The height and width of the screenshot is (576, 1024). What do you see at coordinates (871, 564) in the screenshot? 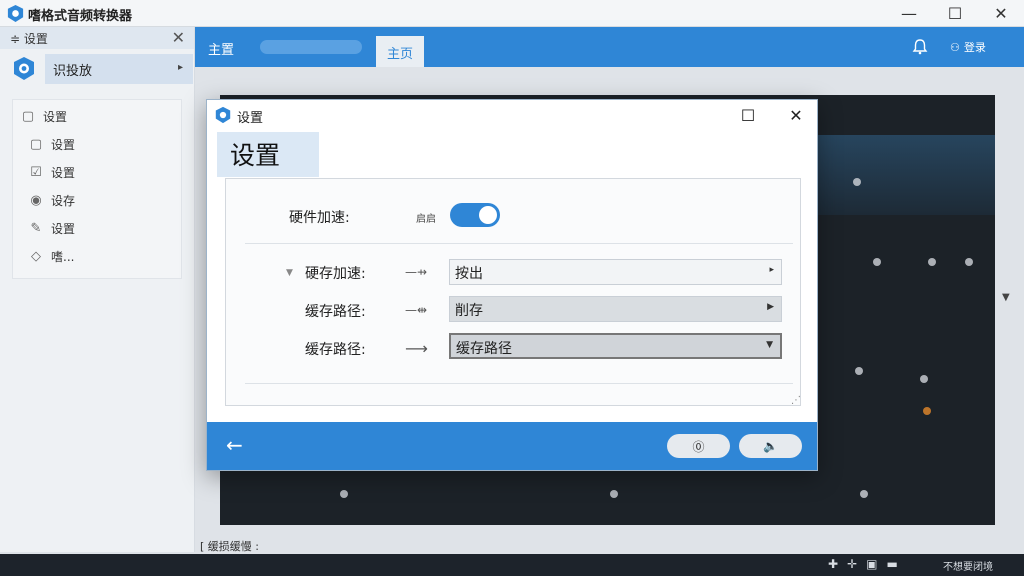
I see `window-icon: ▣` at bounding box center [871, 564].